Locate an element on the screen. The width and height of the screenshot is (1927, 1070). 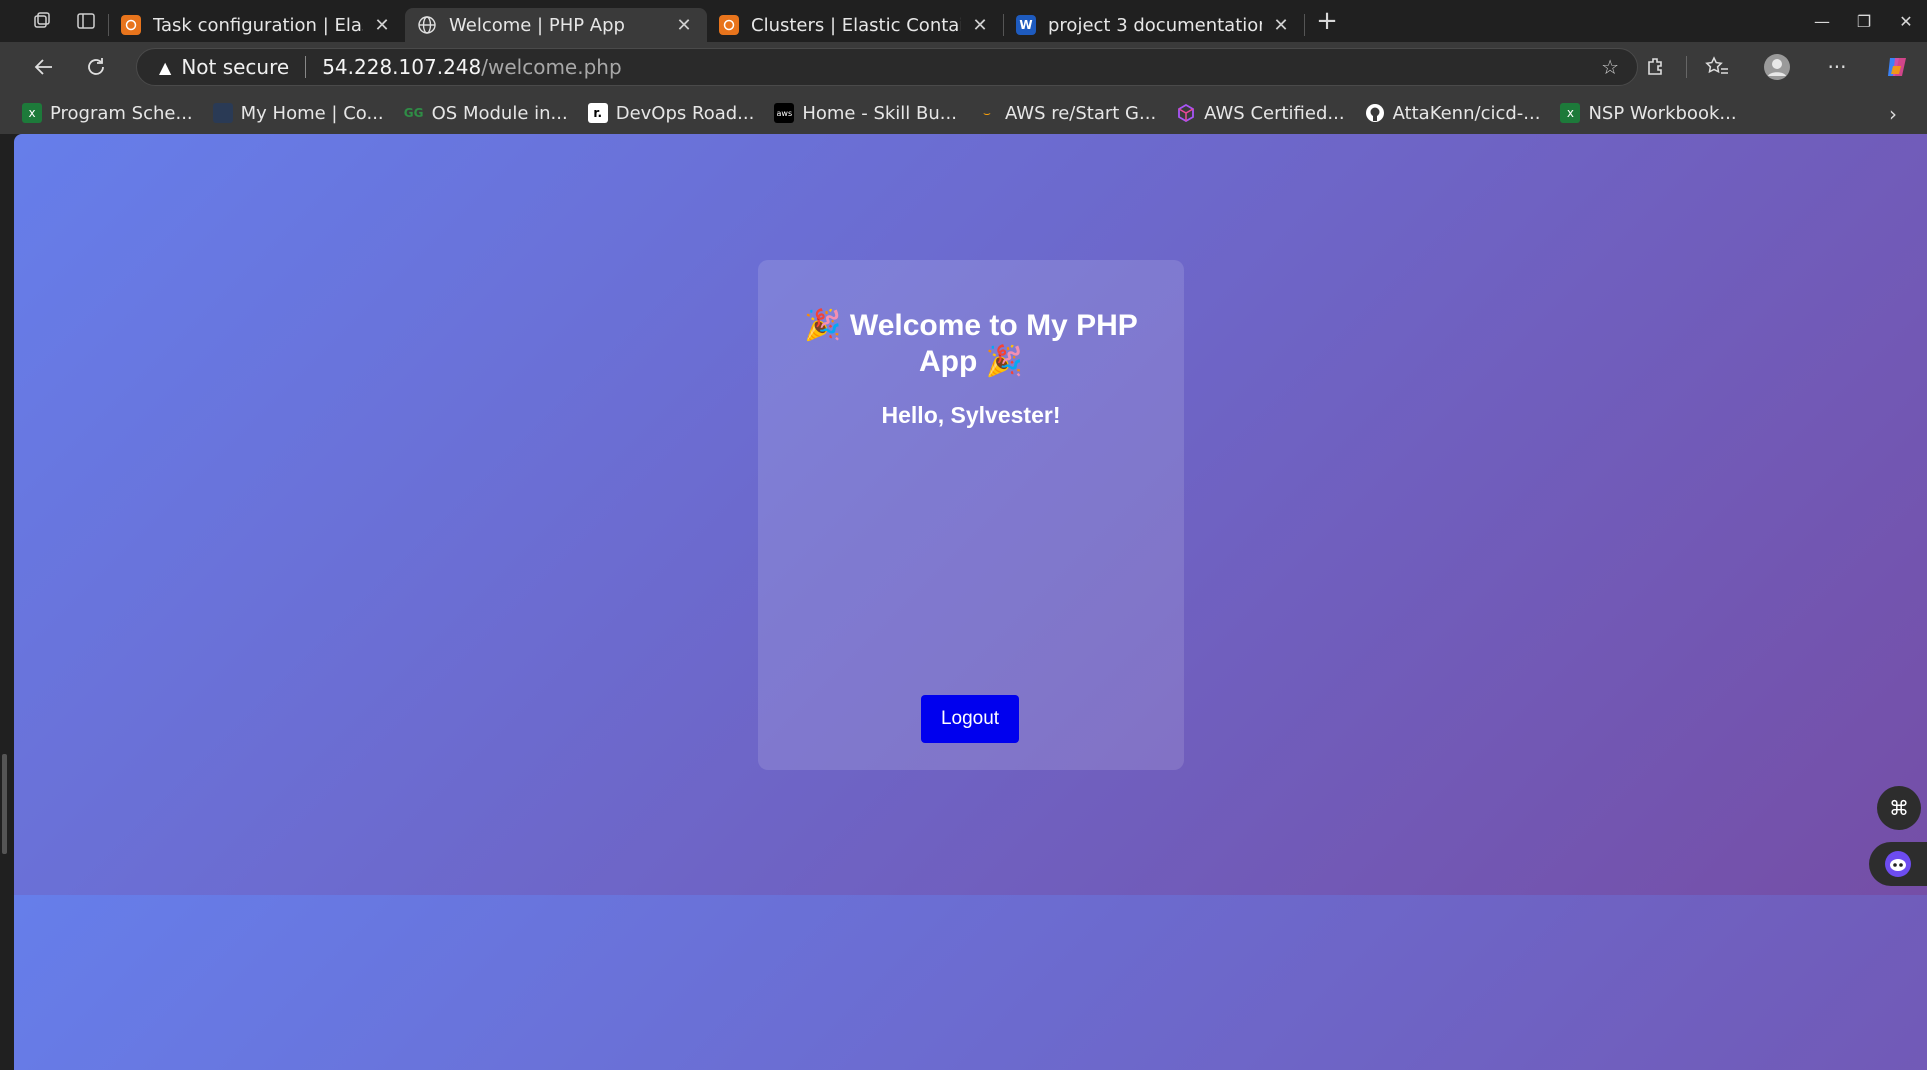
restore-icon: ❐ is located at coordinates (1864, 21).